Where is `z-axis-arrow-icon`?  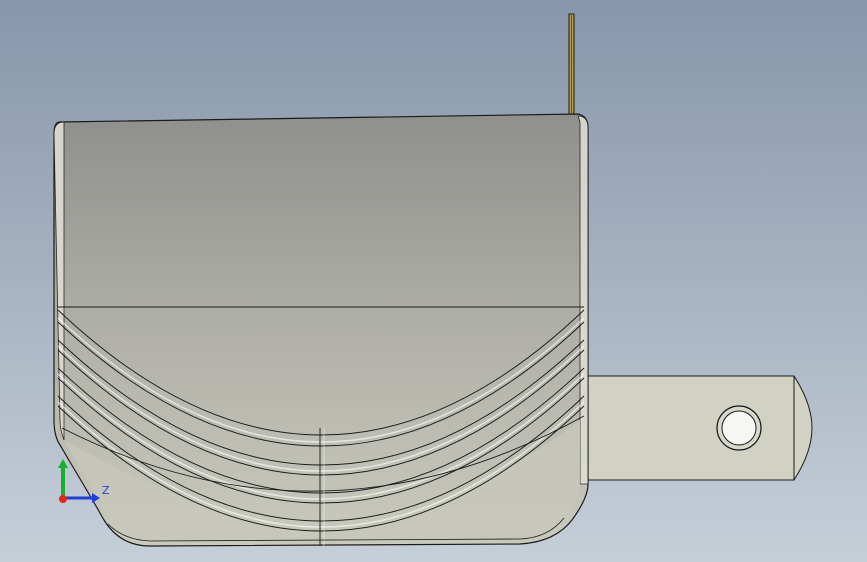
z-axis-arrow-icon is located at coordinates (96, 498).